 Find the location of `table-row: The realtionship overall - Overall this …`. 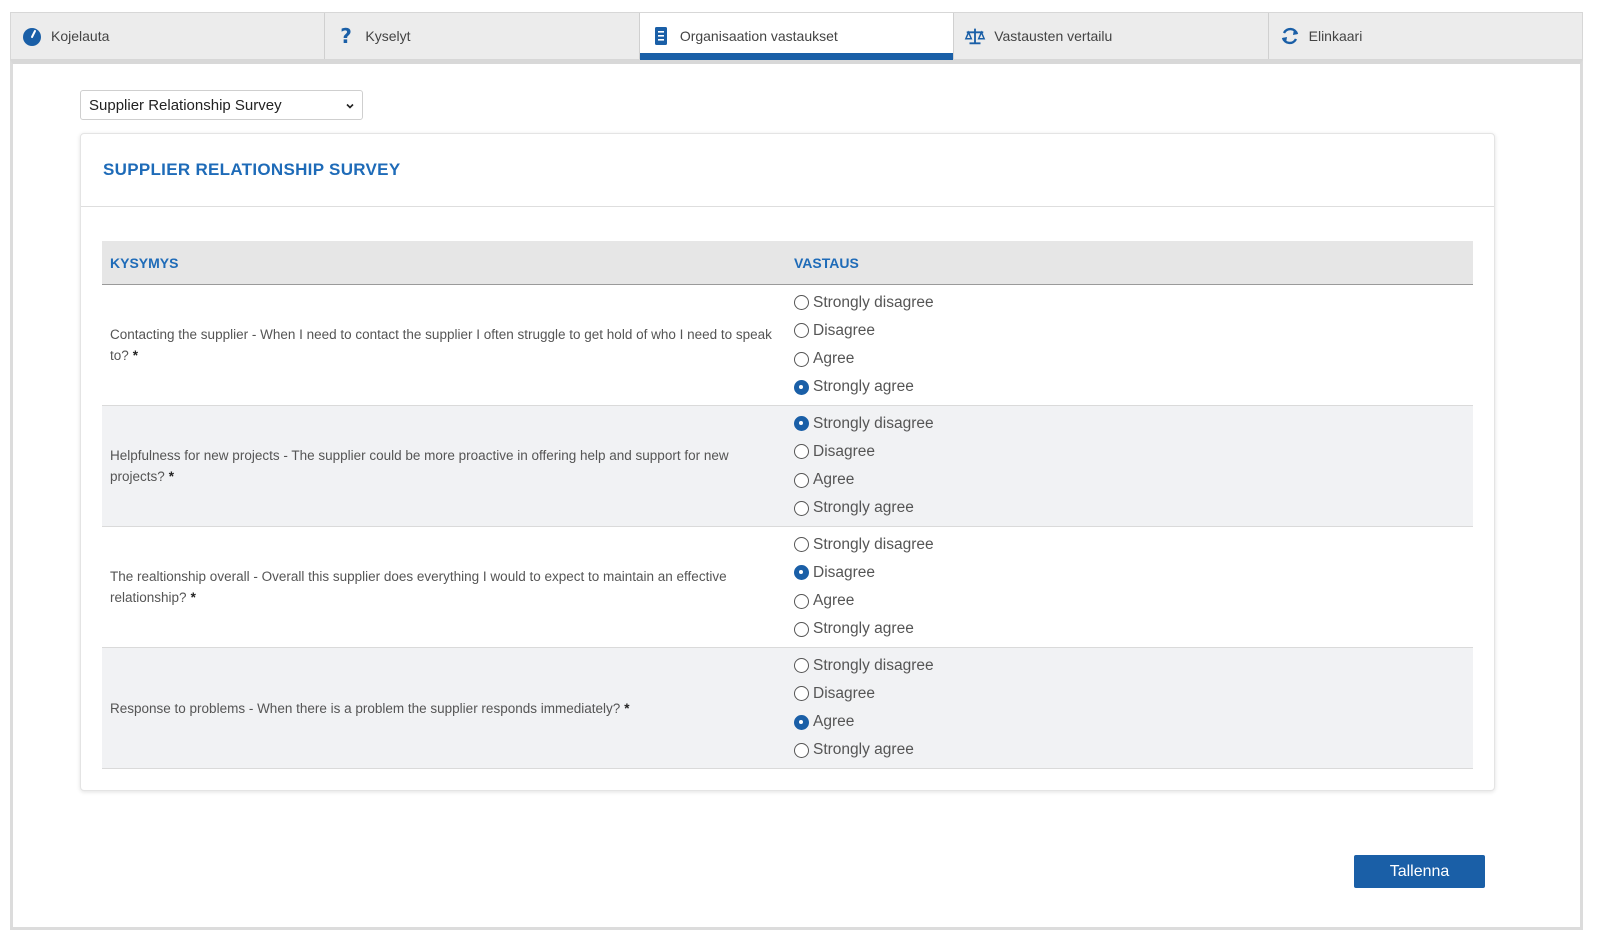

table-row: The realtionship overall - Overall this … is located at coordinates (787, 587).